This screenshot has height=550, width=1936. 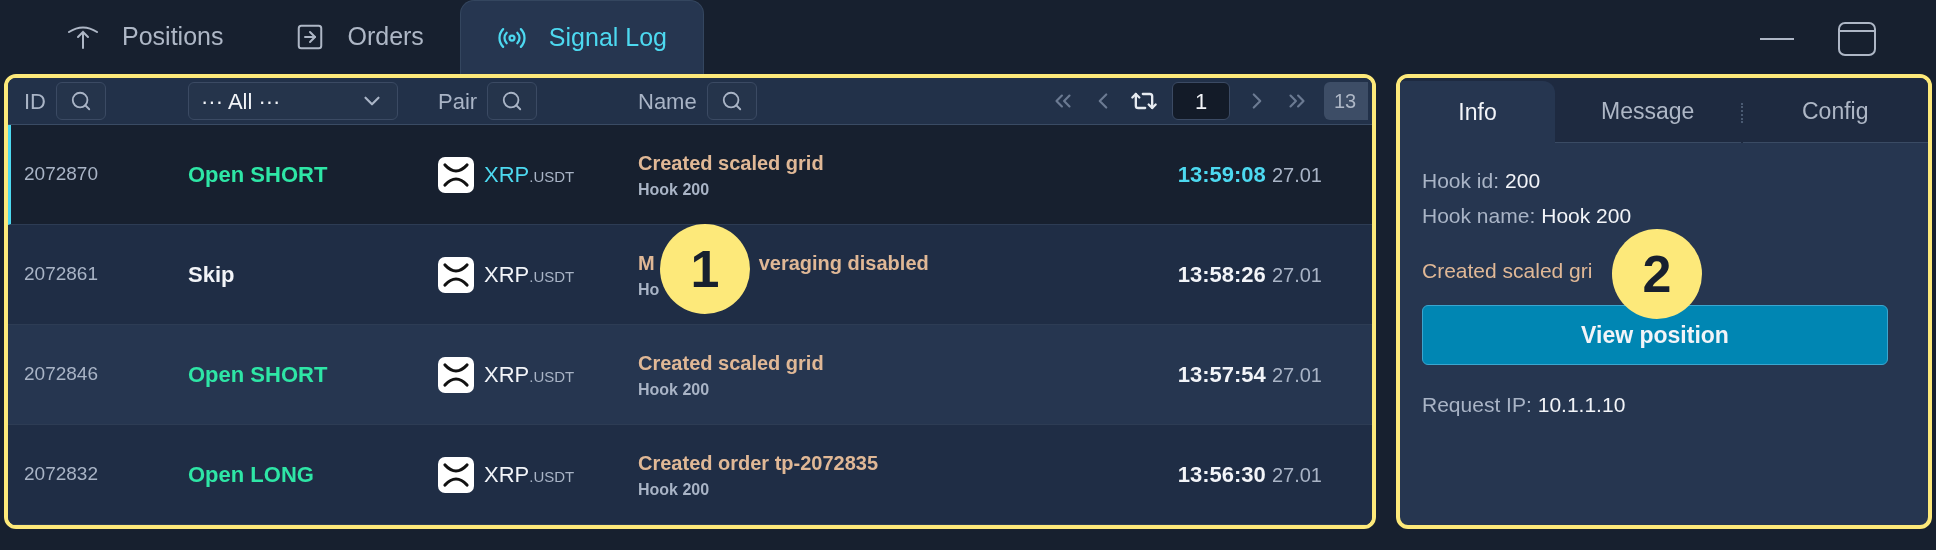 I want to click on details-tab: Info, so click(x=1477, y=112).